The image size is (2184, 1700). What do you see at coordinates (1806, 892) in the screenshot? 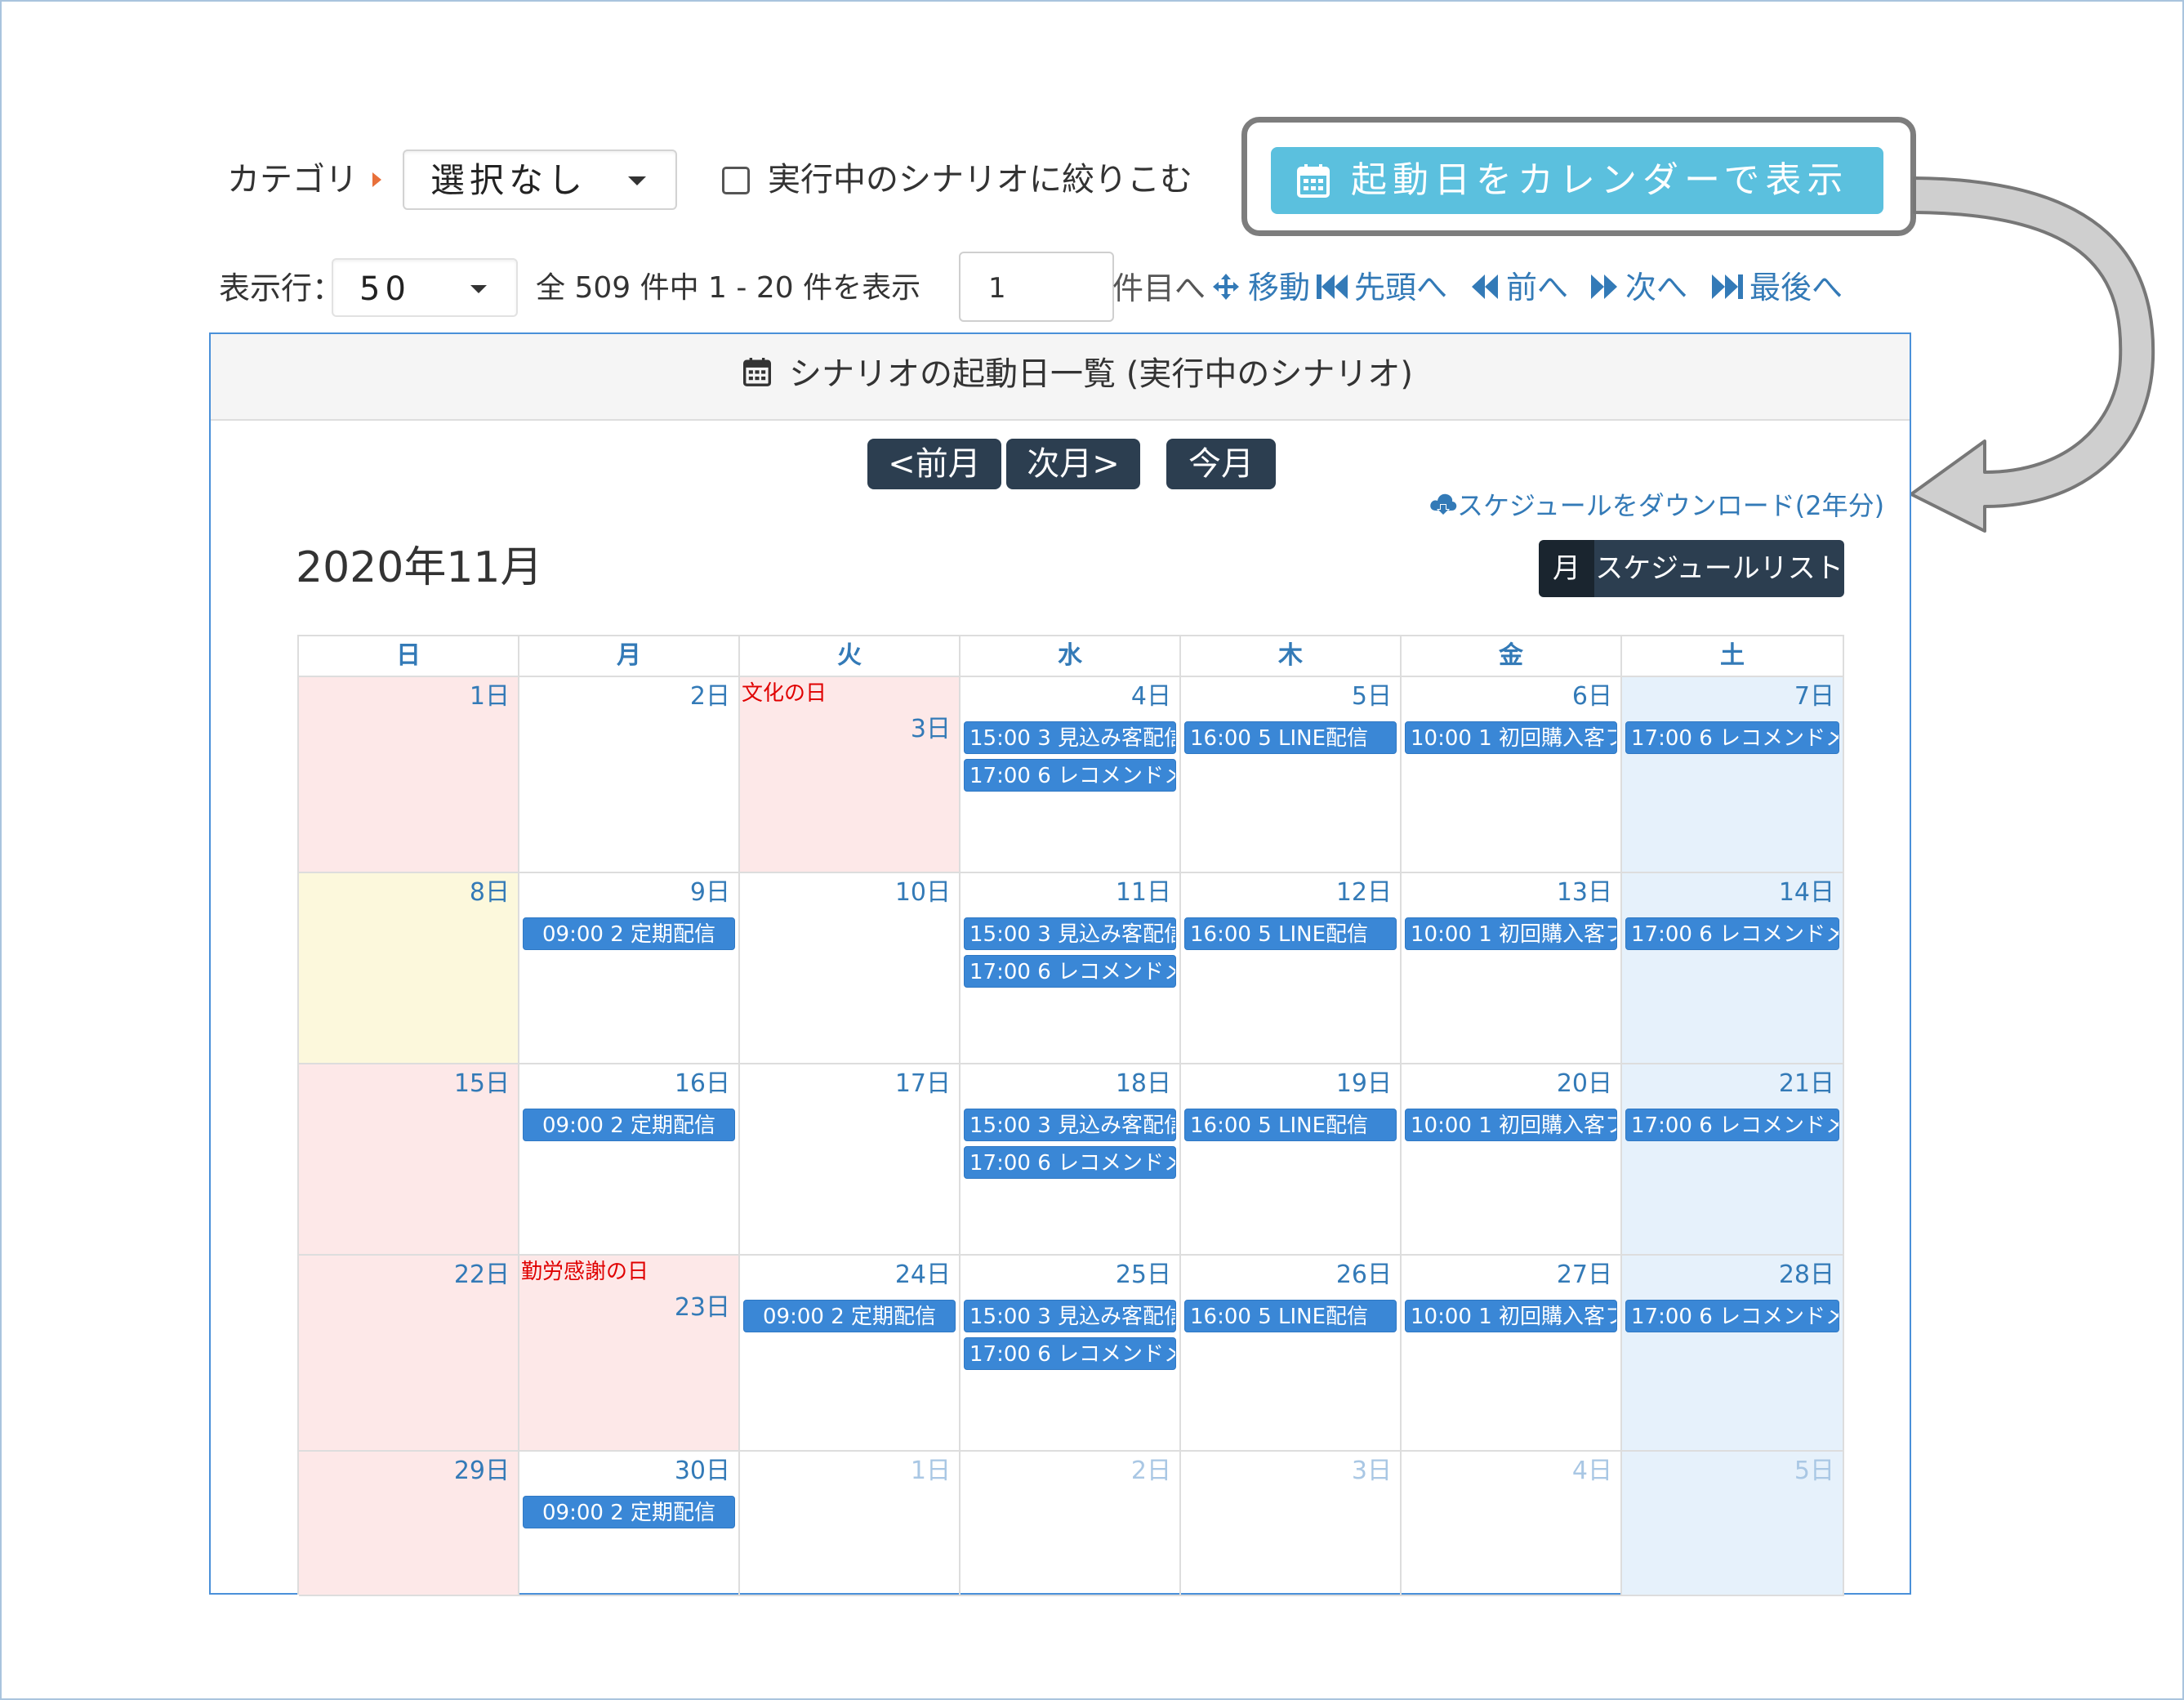
I see `day-number: 14日` at bounding box center [1806, 892].